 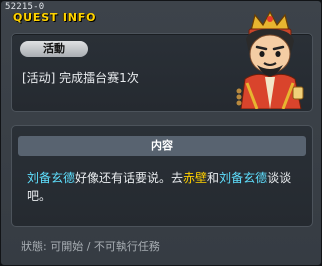 I want to click on window-title: QUEST INFO, so click(x=55, y=17).